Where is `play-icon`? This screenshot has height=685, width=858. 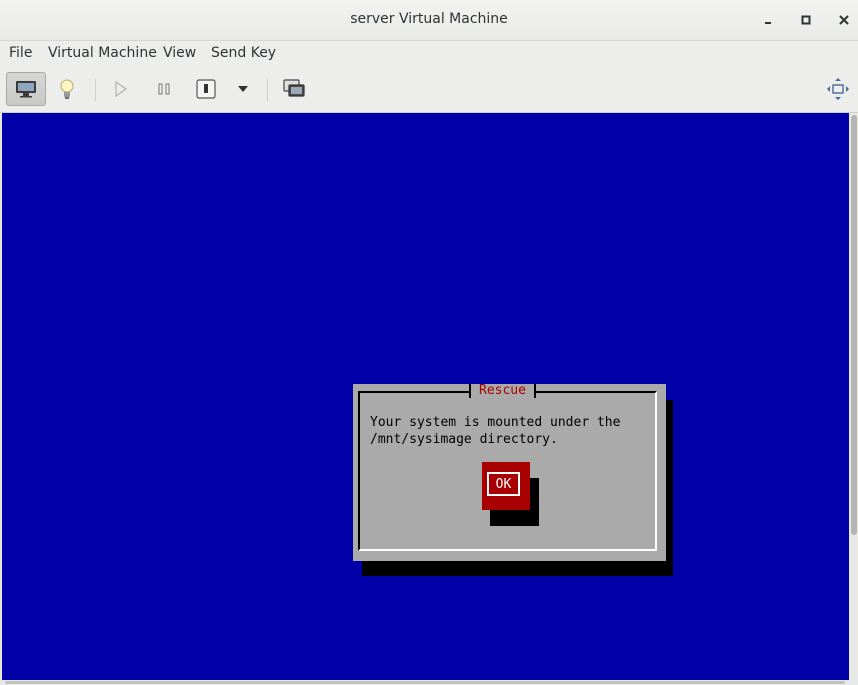
play-icon is located at coordinates (121, 89).